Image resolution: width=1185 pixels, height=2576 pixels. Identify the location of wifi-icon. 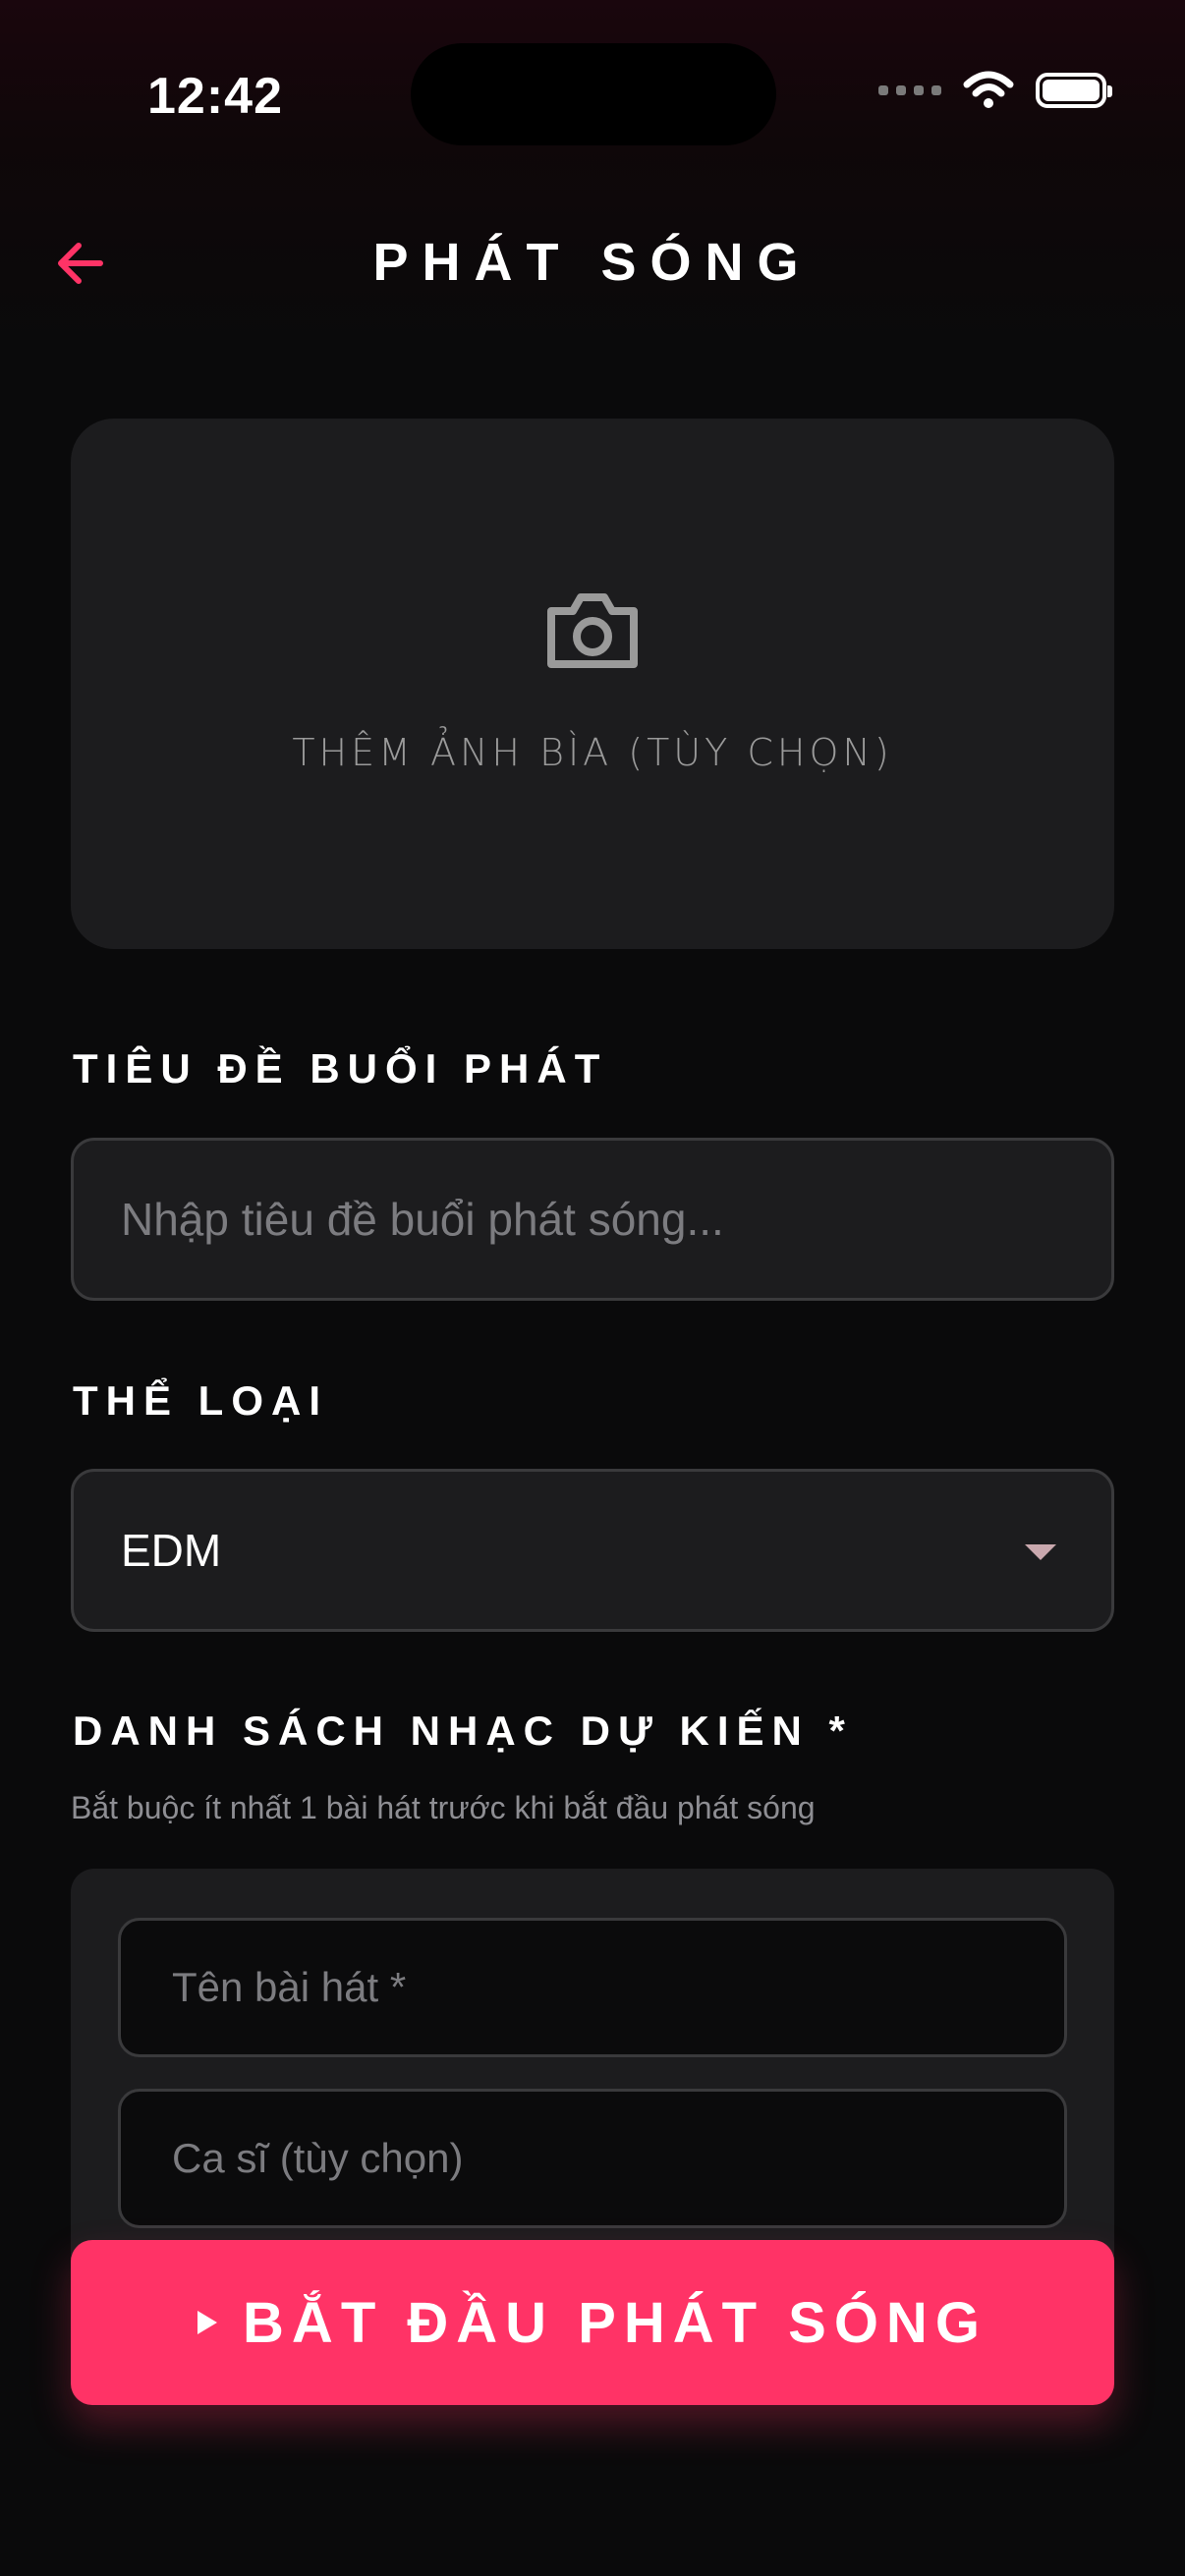
(989, 89).